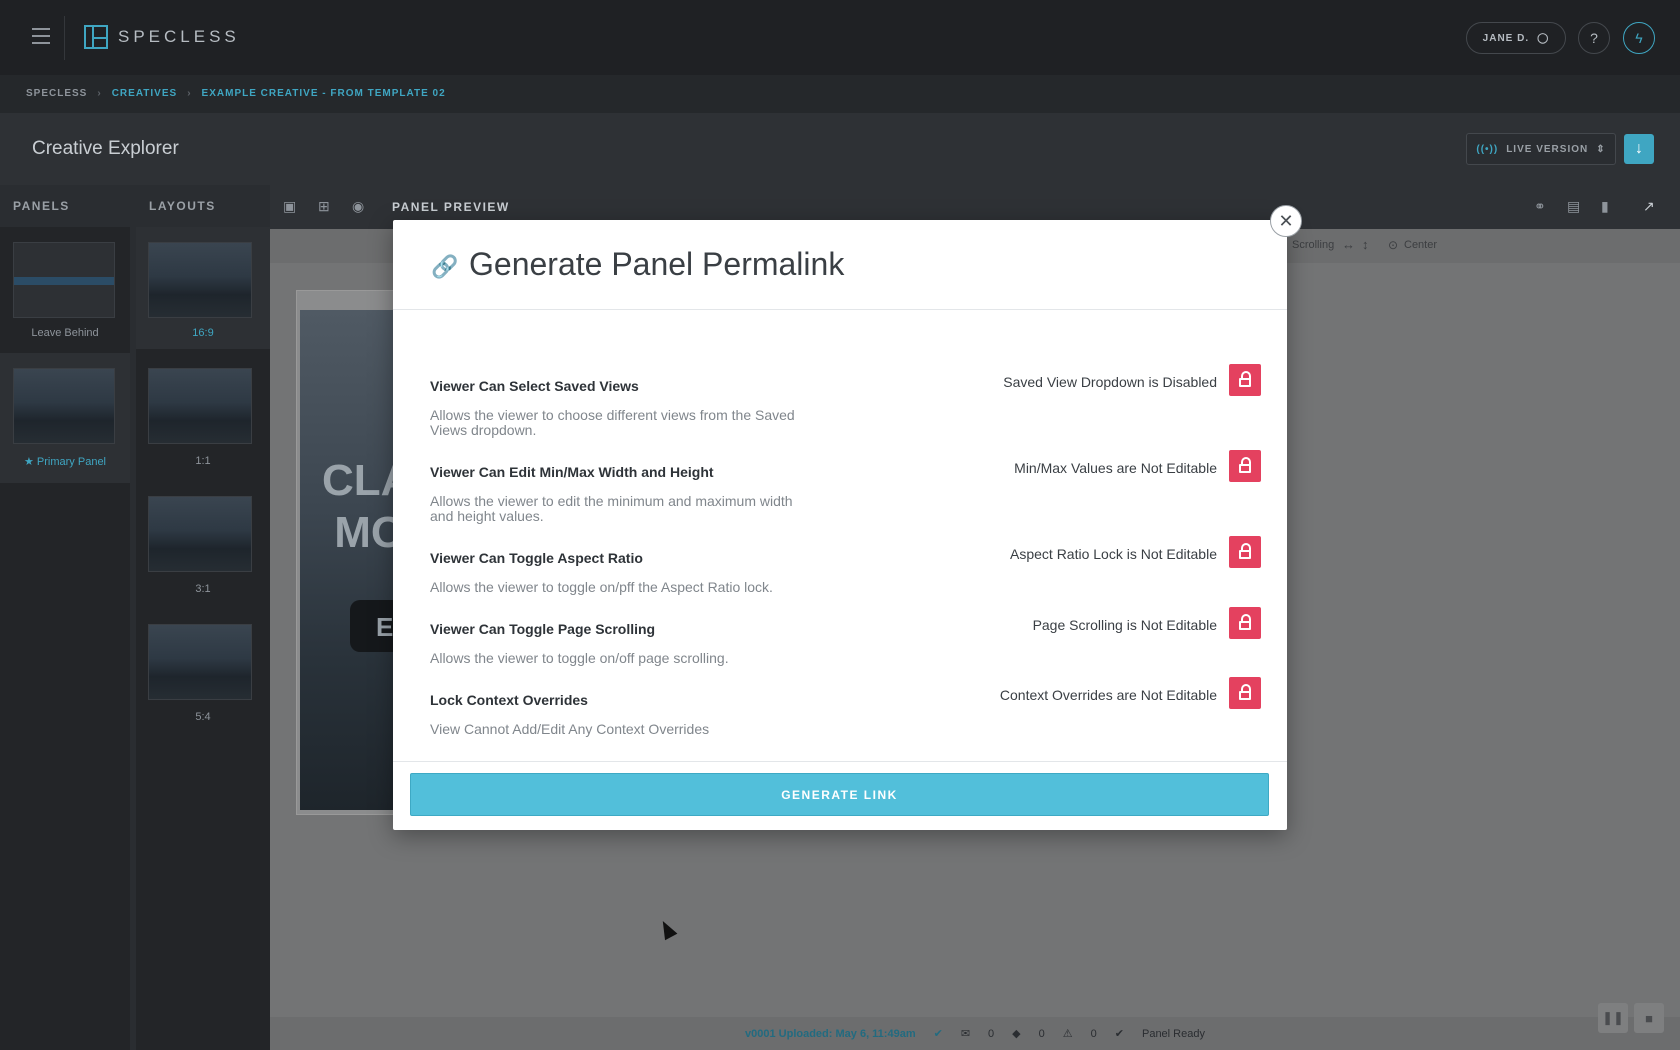 This screenshot has width=1680, height=1050. Describe the element at coordinates (1576, 206) in the screenshot. I see `chart-icon: ▤` at that location.